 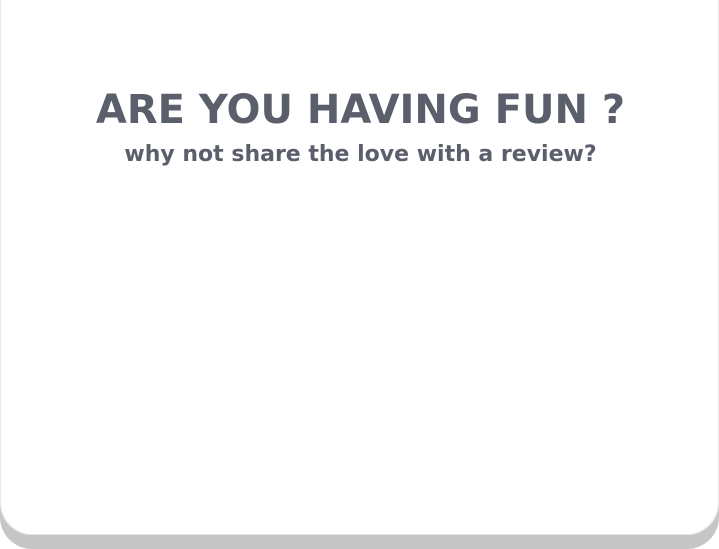 What do you see at coordinates (360, 110) in the screenshot?
I see `review-prompt-title: ARE YOU HAVING FUN ?` at bounding box center [360, 110].